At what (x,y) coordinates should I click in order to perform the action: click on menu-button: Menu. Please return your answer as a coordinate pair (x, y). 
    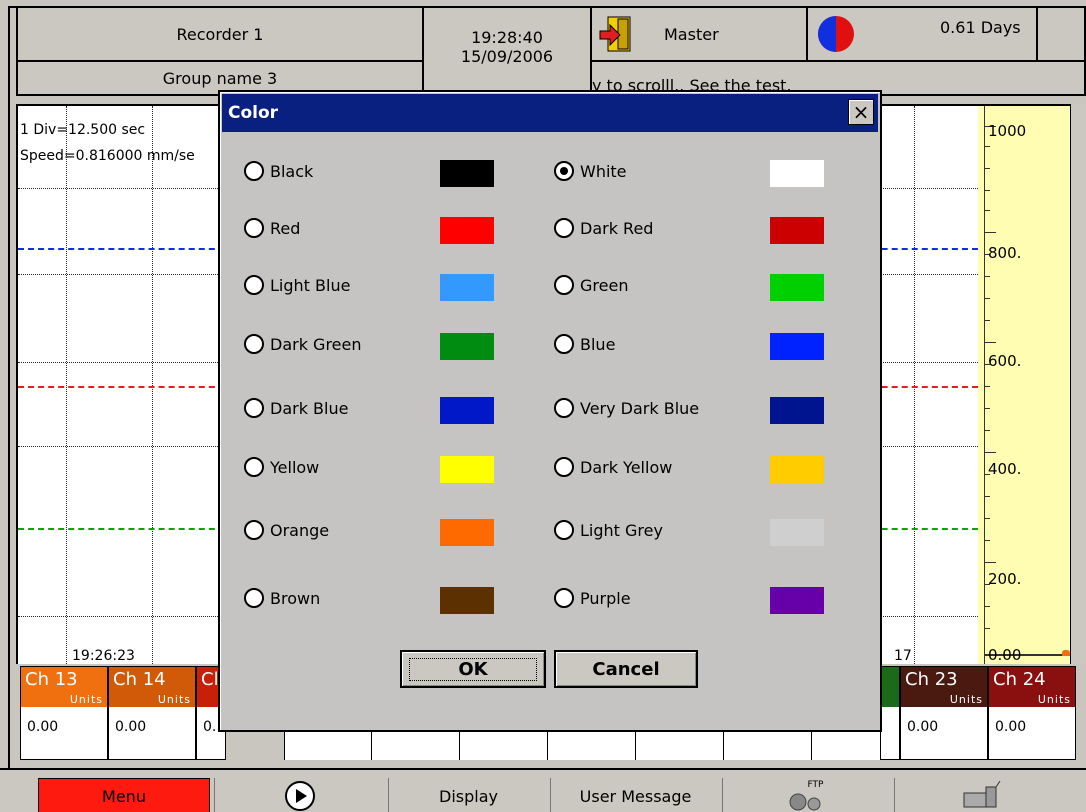
    Looking at the image, I should click on (124, 795).